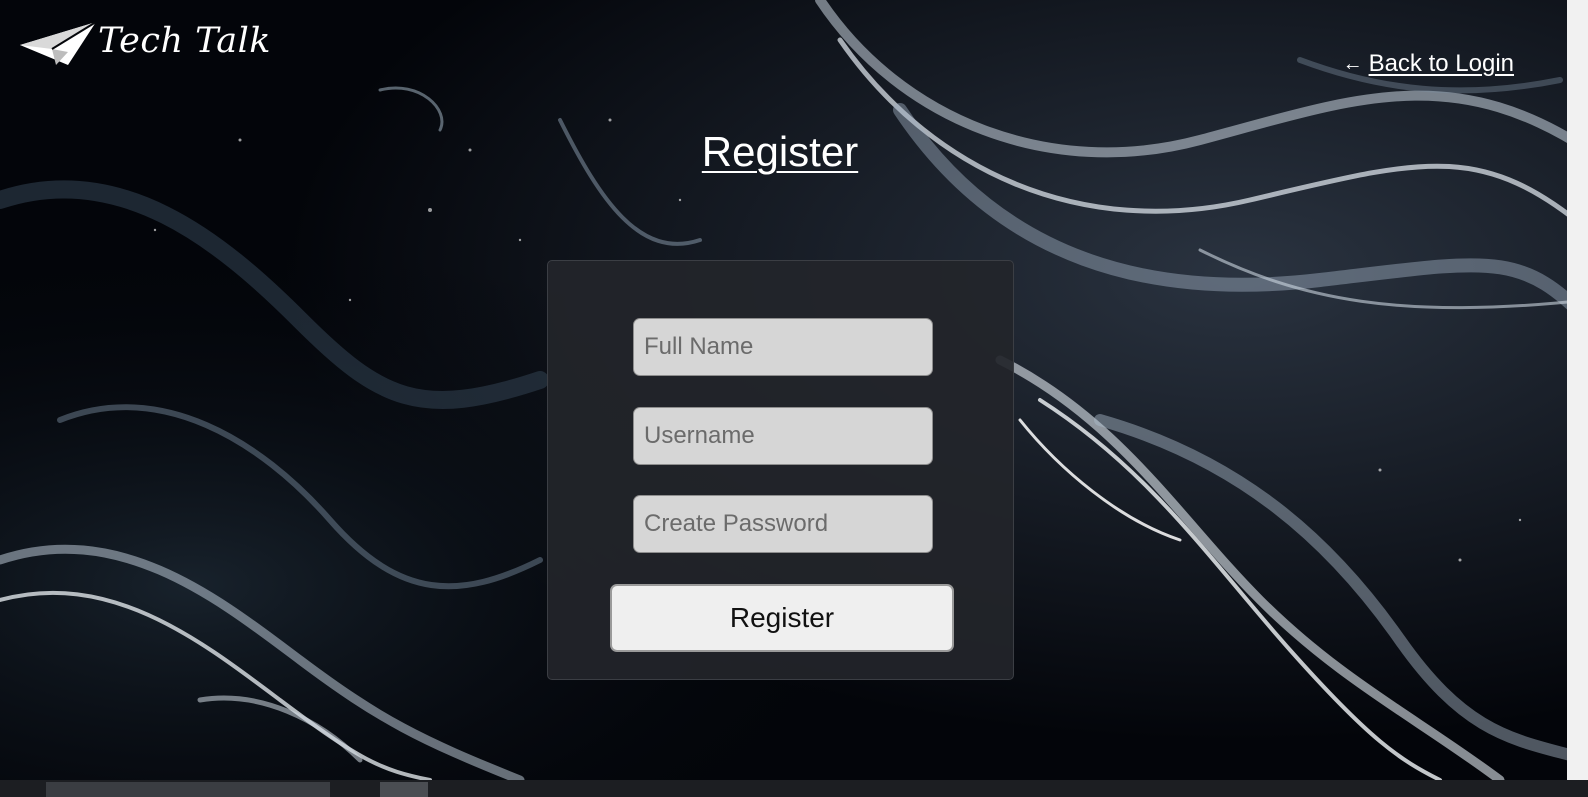 The height and width of the screenshot is (797, 1588). What do you see at coordinates (1441, 64) in the screenshot?
I see `back-to-login-label: Back to Login` at bounding box center [1441, 64].